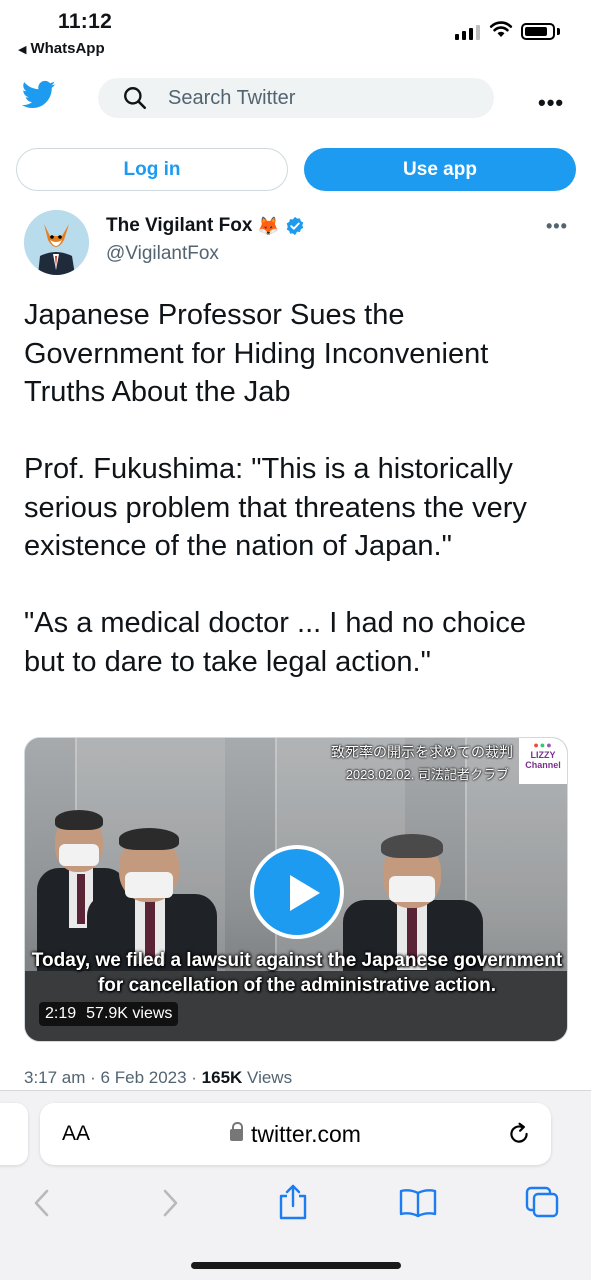 Image resolution: width=591 pixels, height=1280 pixels. Describe the element at coordinates (237, 1131) in the screenshot. I see `lock-icon` at that location.